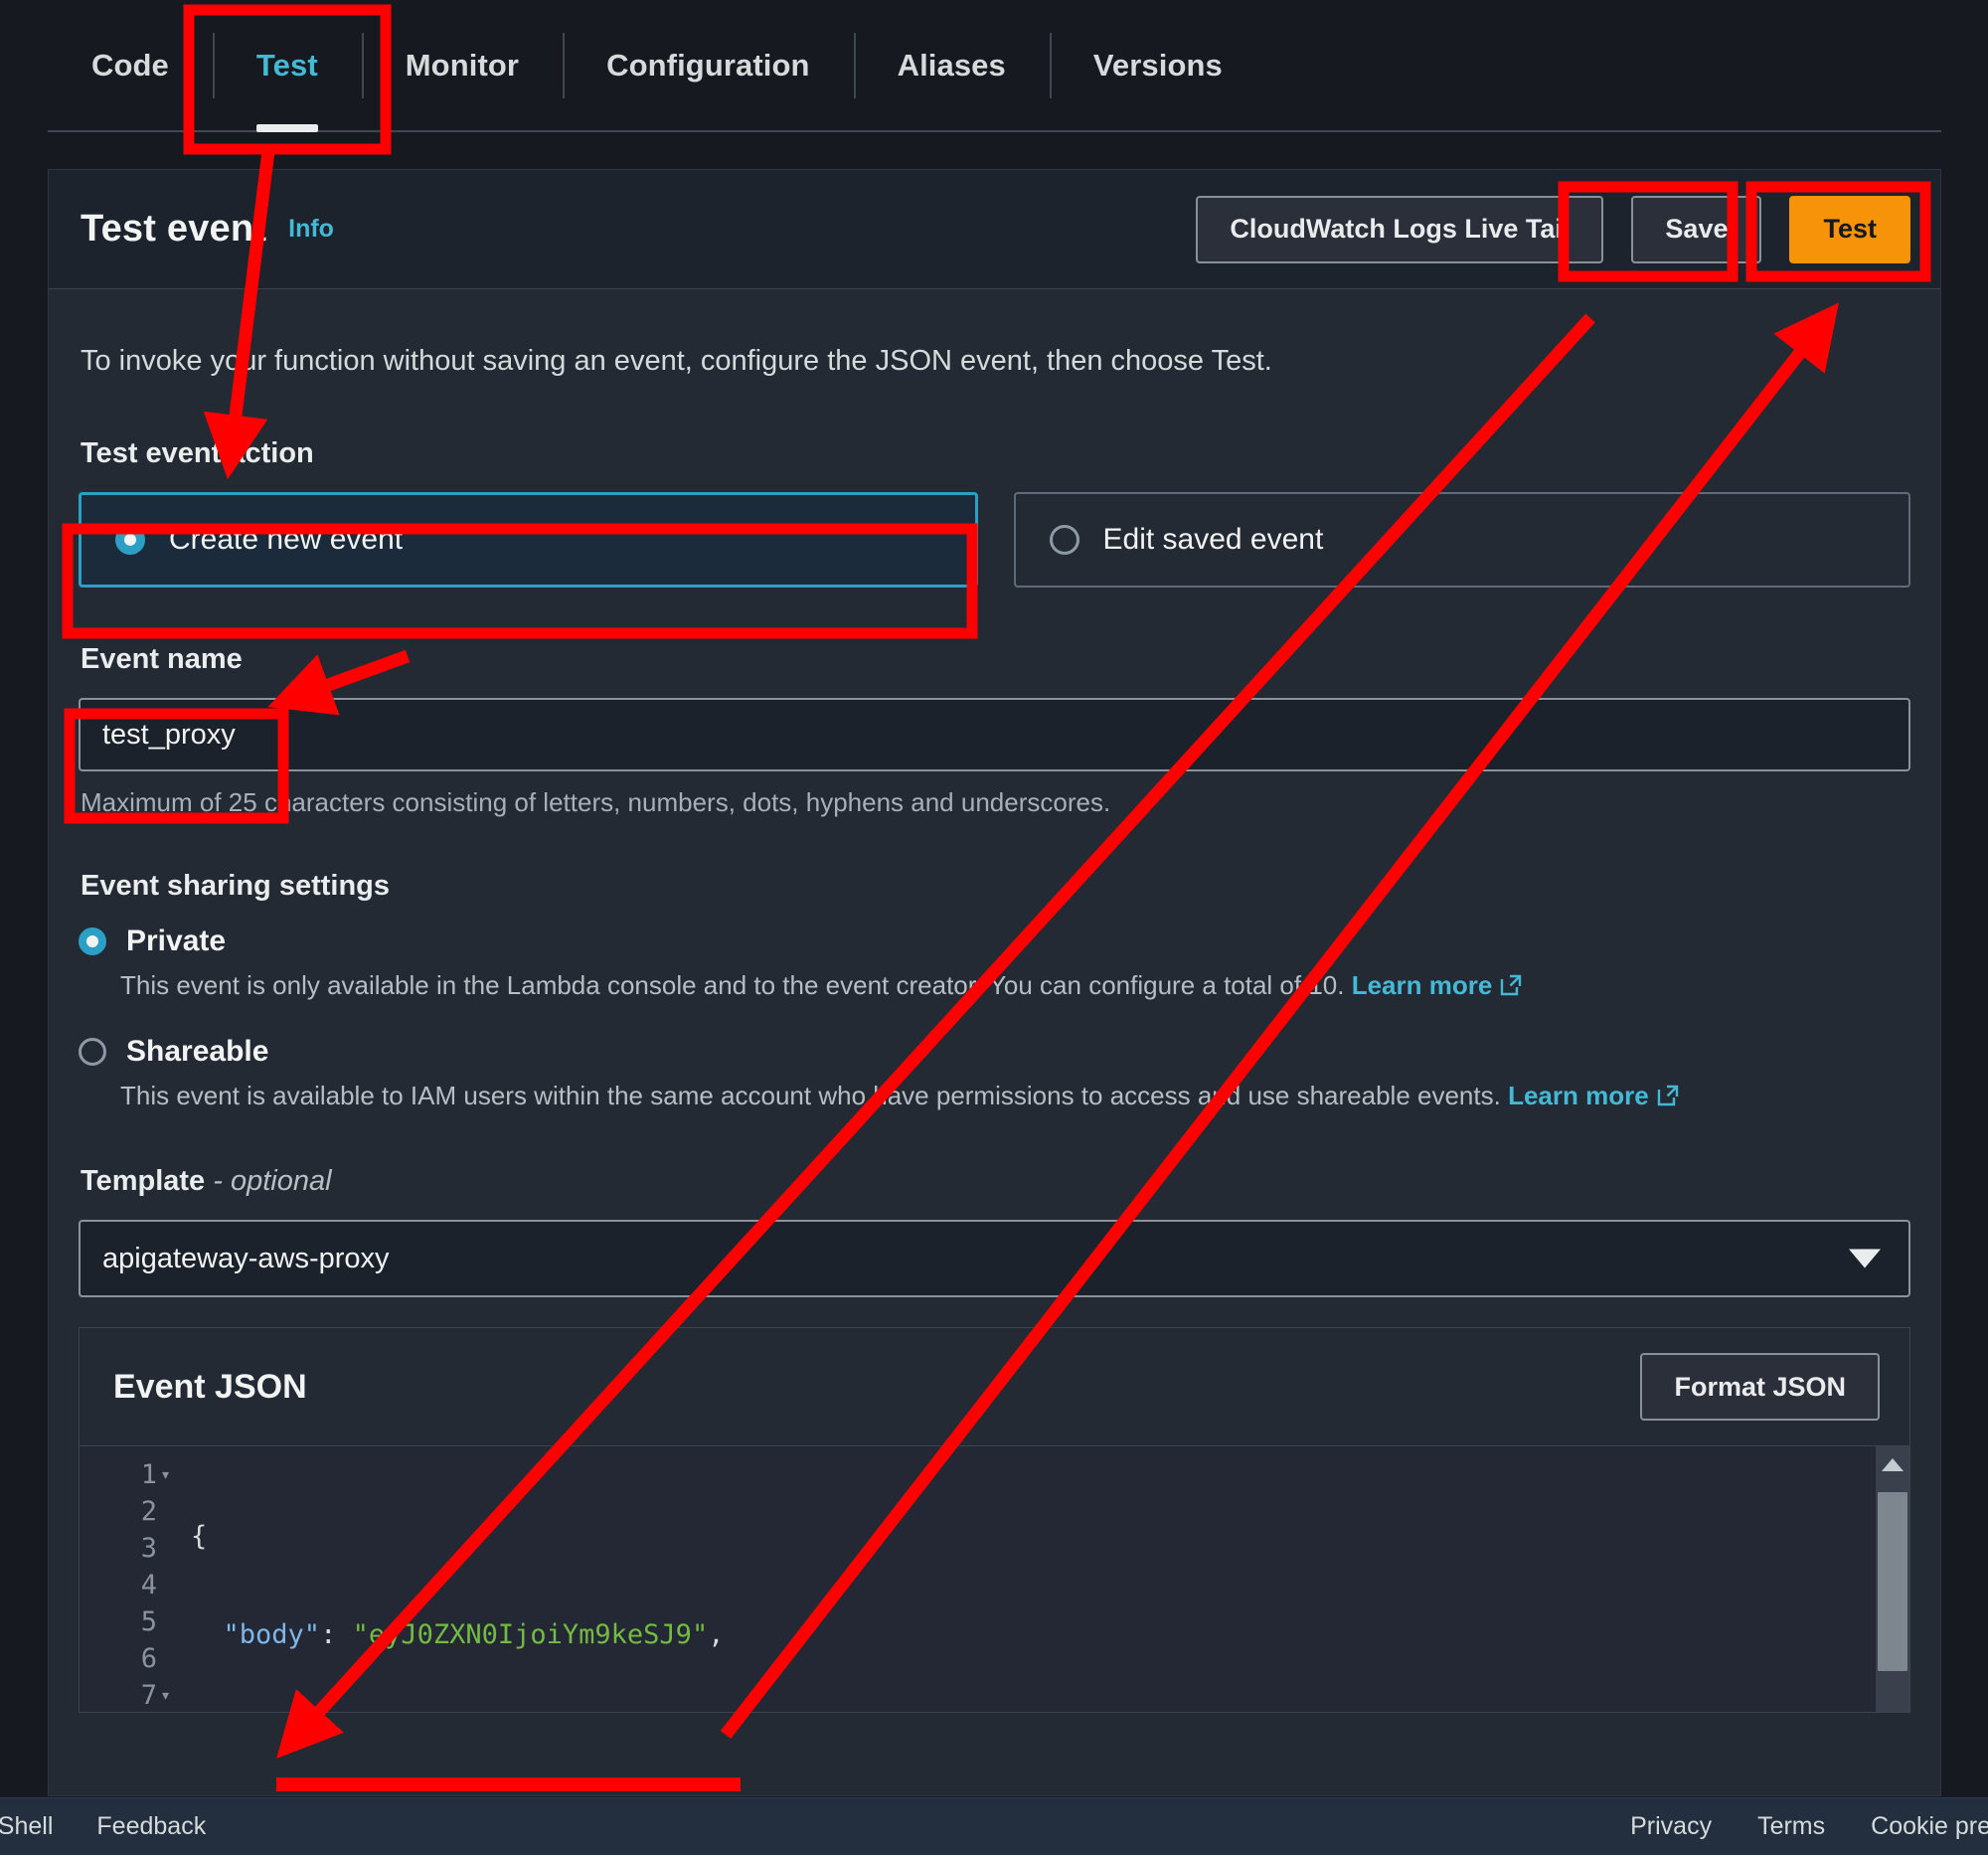 This screenshot has height=1855, width=1988. Describe the element at coordinates (994, 1181) in the screenshot. I see `template-label: Template - optional` at that location.